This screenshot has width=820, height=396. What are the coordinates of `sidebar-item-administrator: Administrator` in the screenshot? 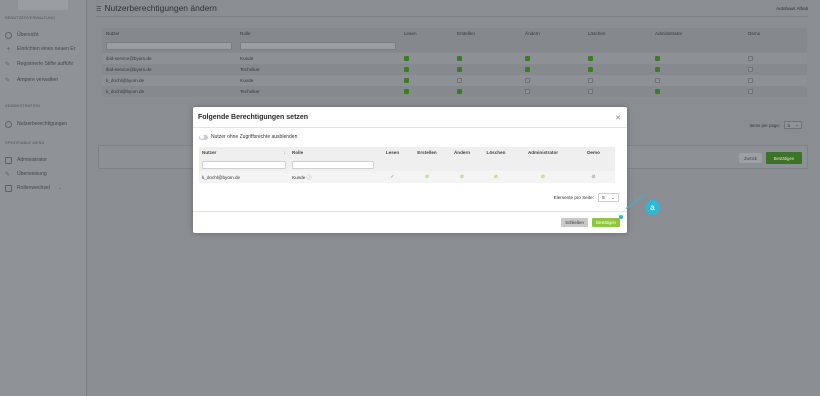 It's located at (43, 160).